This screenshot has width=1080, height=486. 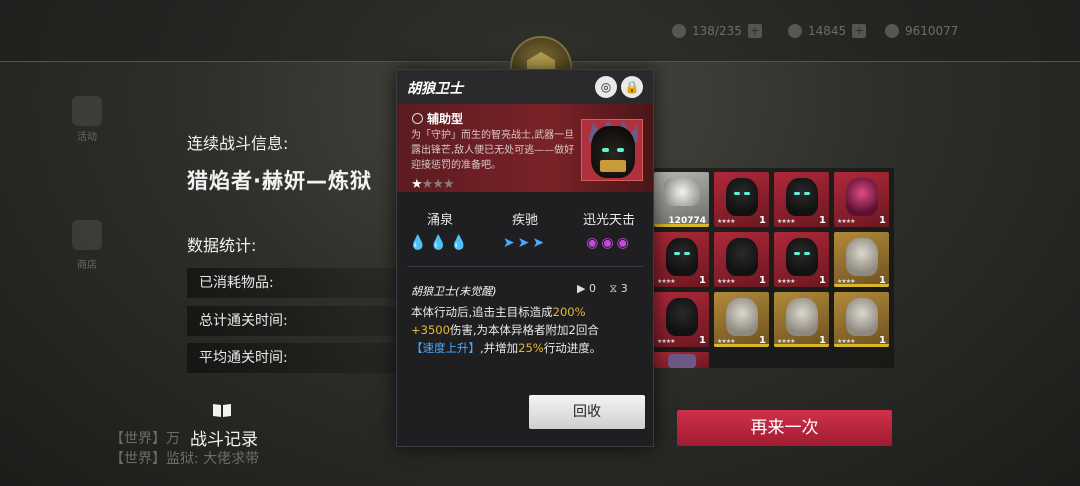 I want to click on droplet-icon: 💧💧💧, so click(x=440, y=243).